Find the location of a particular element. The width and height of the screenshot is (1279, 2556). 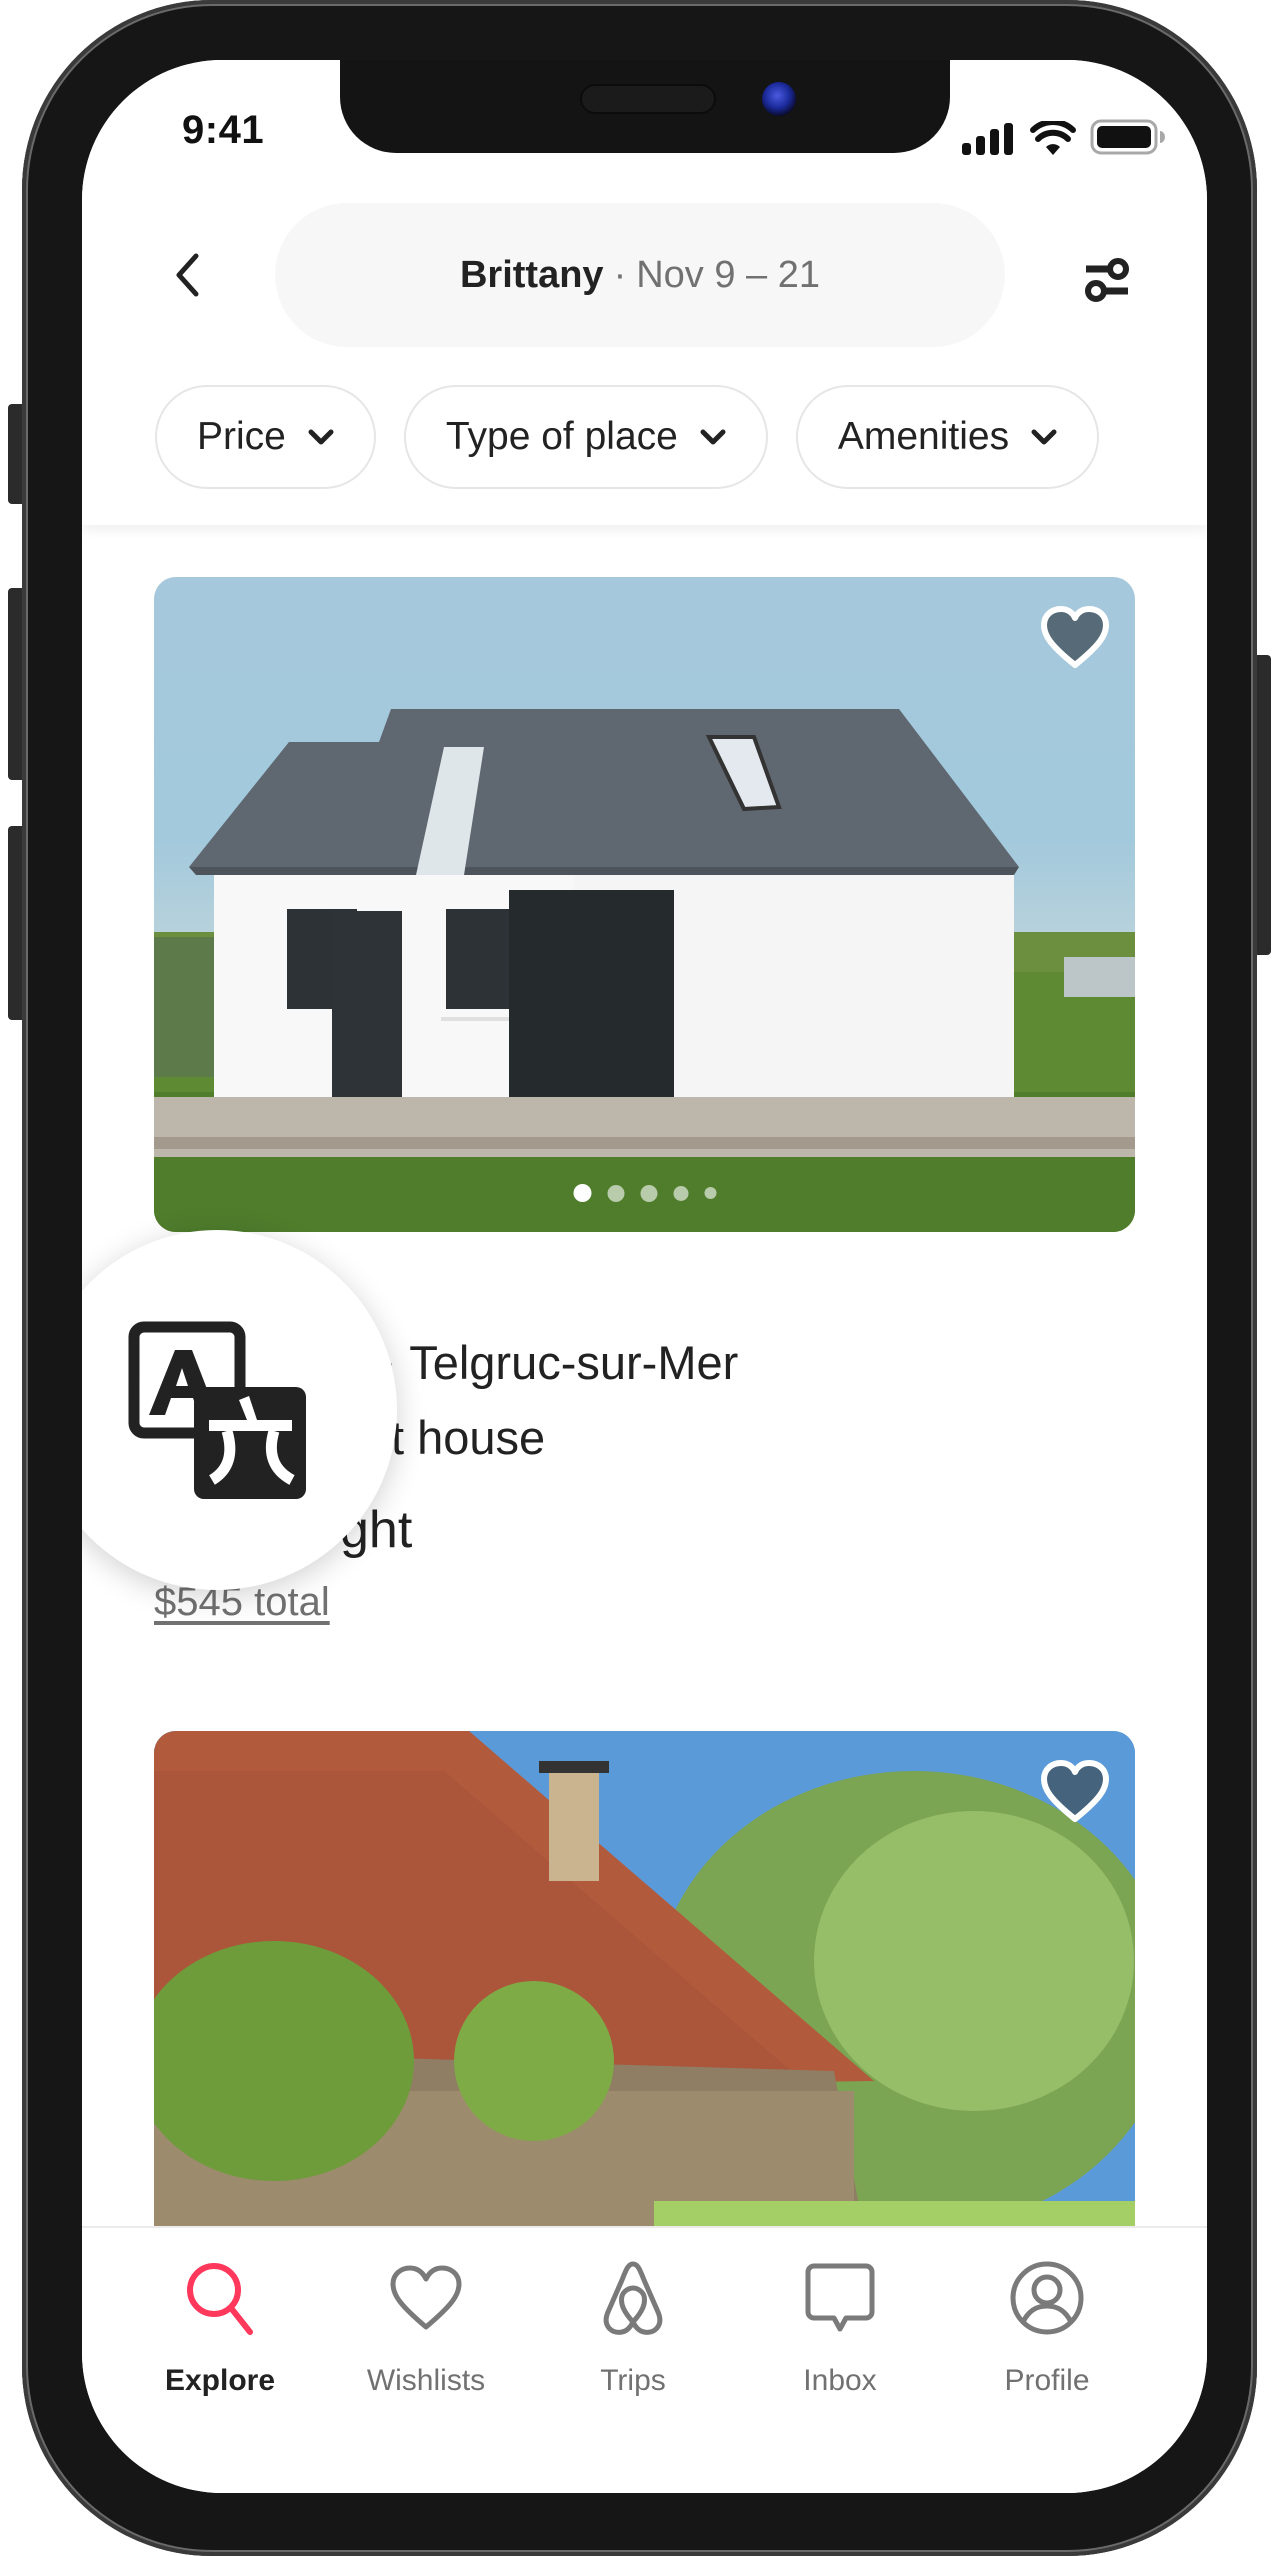

search-pill: Brittany · Nov 9 – 21 is located at coordinates (640, 275).